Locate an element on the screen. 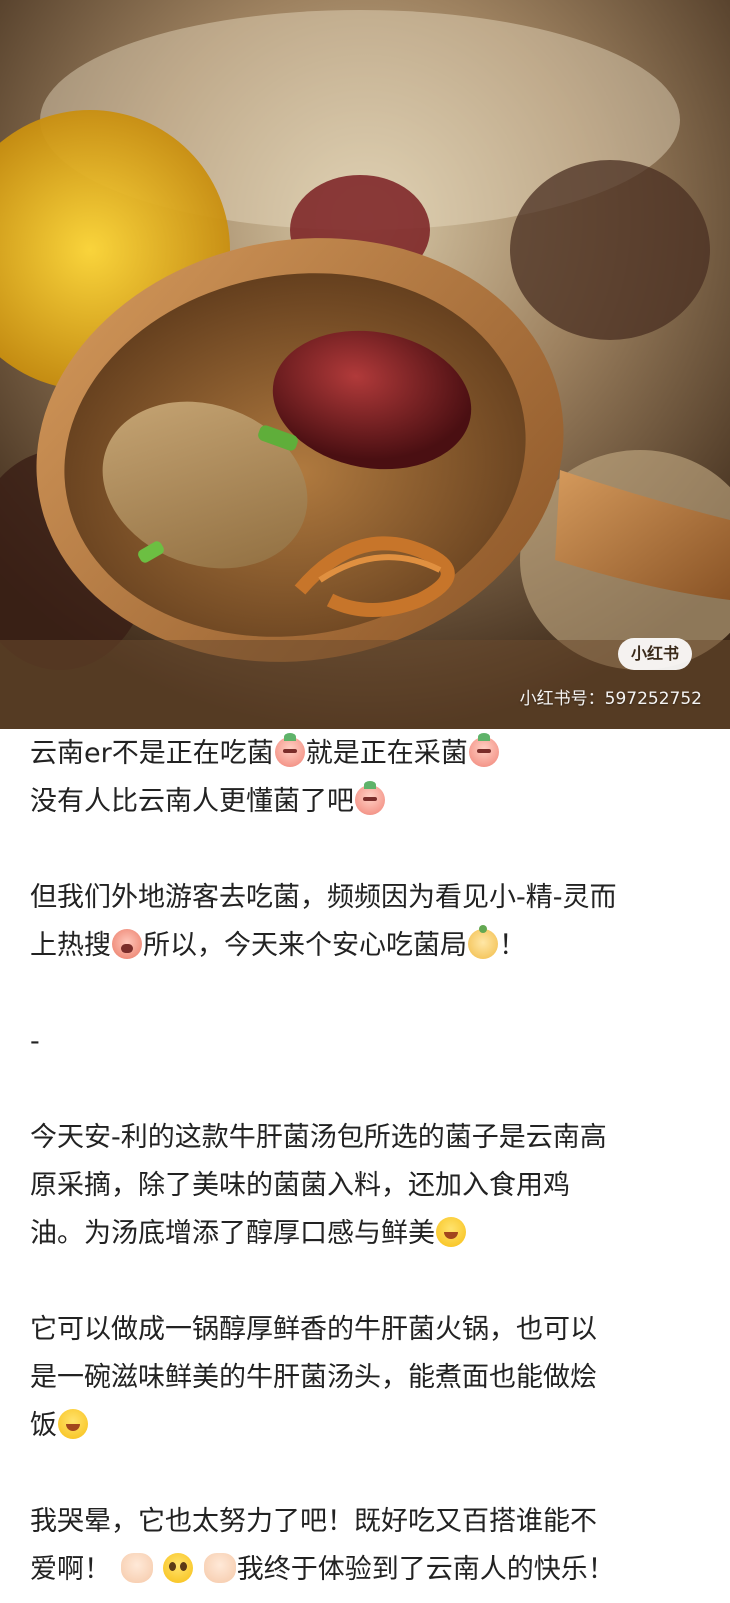 The image size is (730, 1603). text: 饭 is located at coordinates (43, 1425).